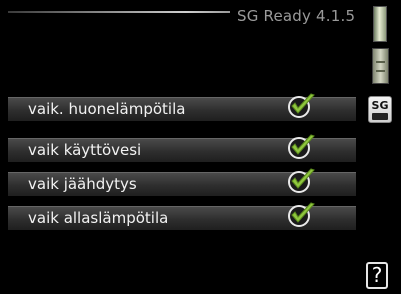 The image size is (401, 294). Describe the element at coordinates (85, 150) in the screenshot. I see `list-item-label: vaik käyttövesi` at that location.